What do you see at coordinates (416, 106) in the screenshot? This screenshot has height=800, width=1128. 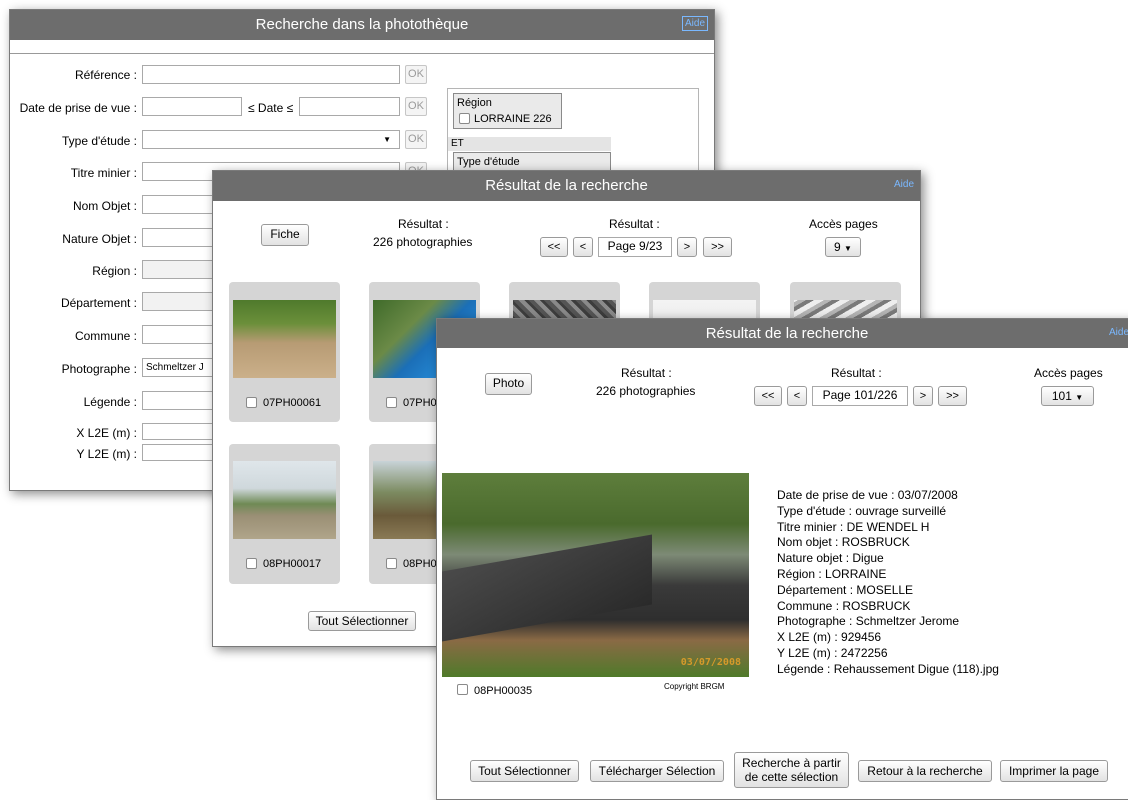 I see `date-ok-button: OK` at bounding box center [416, 106].